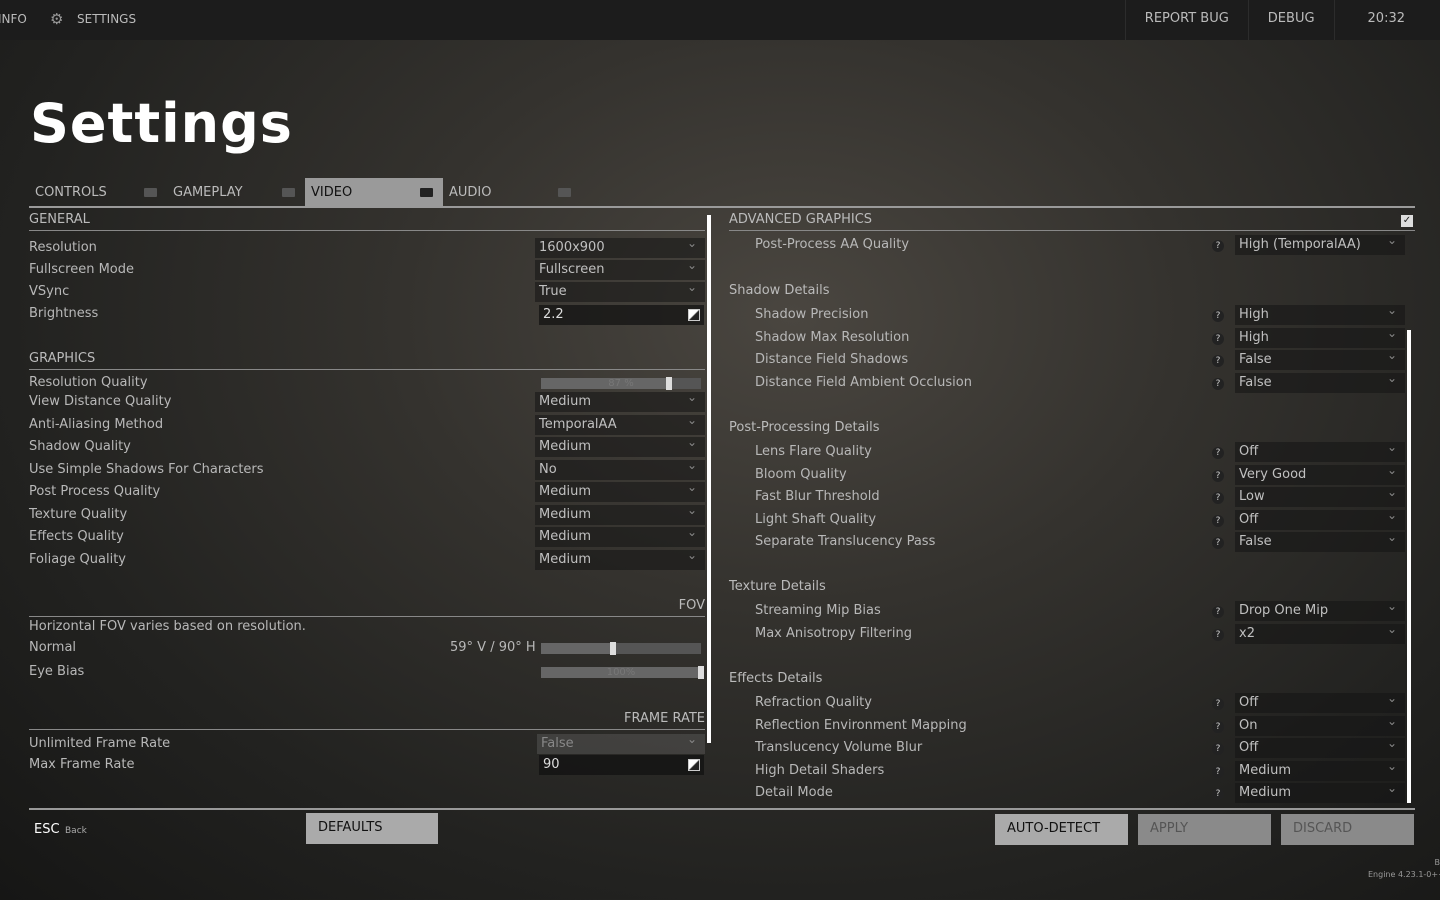 The image size is (1440, 900). What do you see at coordinates (813, 702) in the screenshot?
I see `setting-label: Refraction Quality` at bounding box center [813, 702].